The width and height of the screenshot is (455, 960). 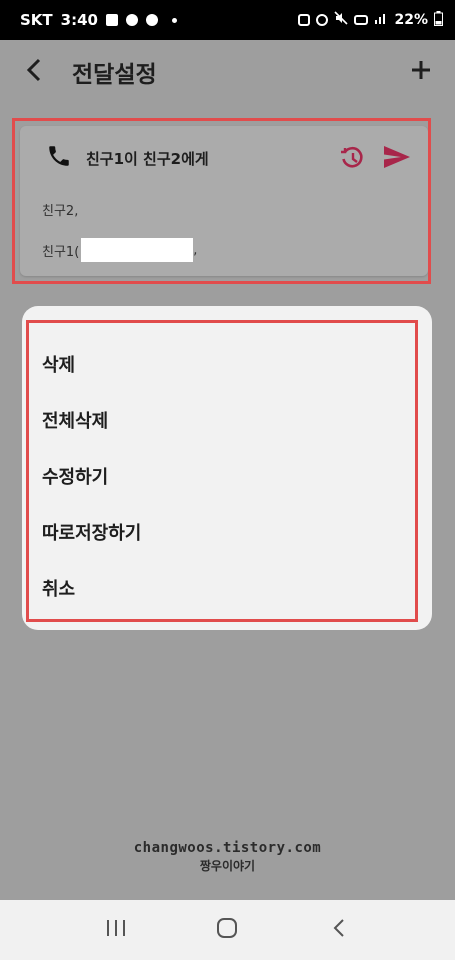 I want to click on volte-icon, so click(x=304, y=20).